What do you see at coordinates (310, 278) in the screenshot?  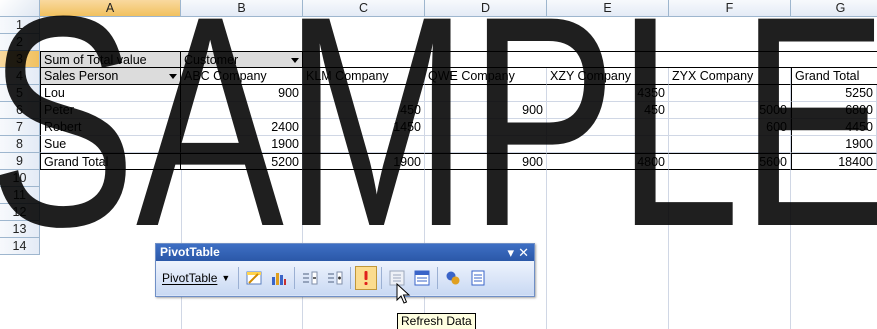 I see `hide-detail-icon` at bounding box center [310, 278].